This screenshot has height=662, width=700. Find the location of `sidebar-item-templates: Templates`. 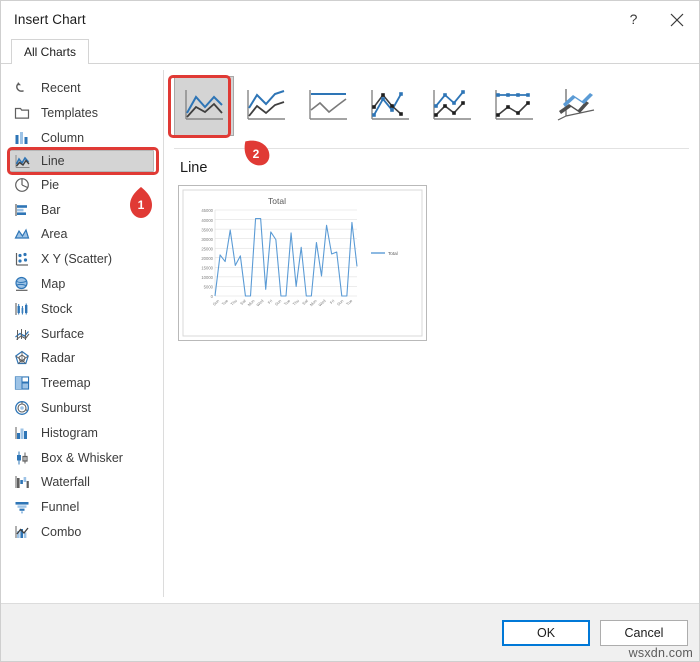

sidebar-item-templates: Templates is located at coordinates (82, 113).